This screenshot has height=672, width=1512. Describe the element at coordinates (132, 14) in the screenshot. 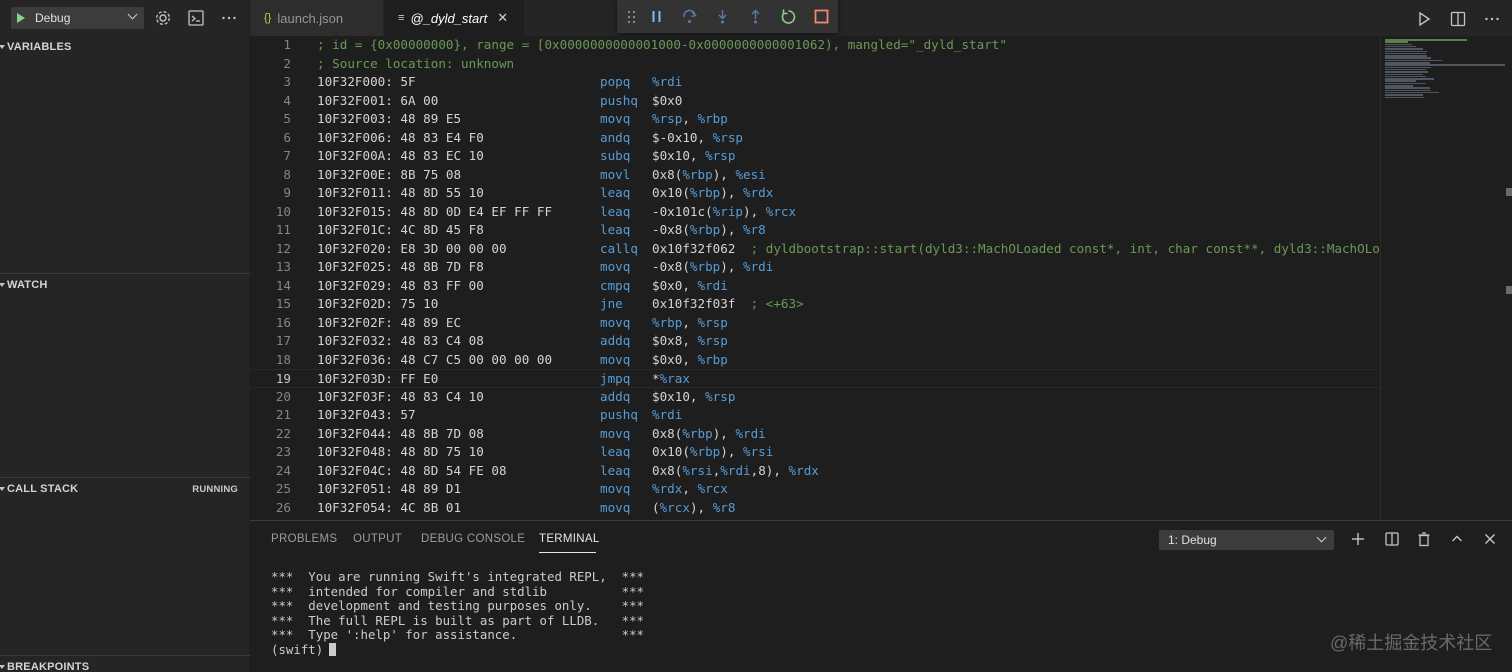

I see `chevron-down-icon` at that location.